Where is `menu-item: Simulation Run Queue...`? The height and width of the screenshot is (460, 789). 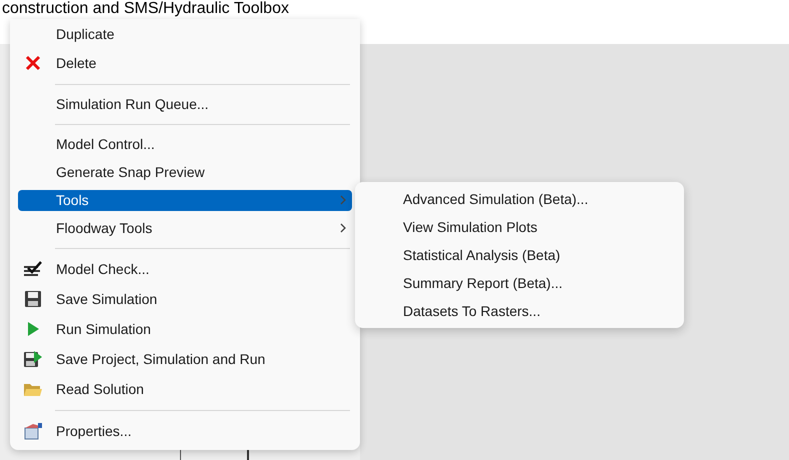 menu-item: Simulation Run Queue... is located at coordinates (185, 104).